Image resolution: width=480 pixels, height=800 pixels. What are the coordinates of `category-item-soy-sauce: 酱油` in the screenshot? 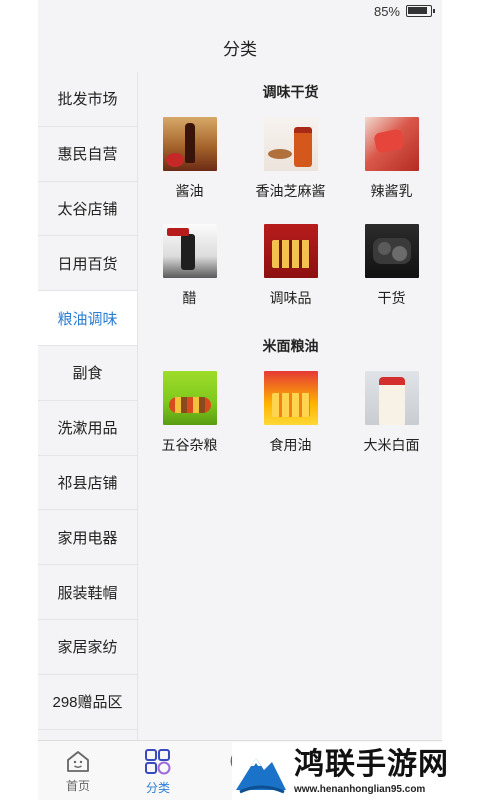 It's located at (189, 165).